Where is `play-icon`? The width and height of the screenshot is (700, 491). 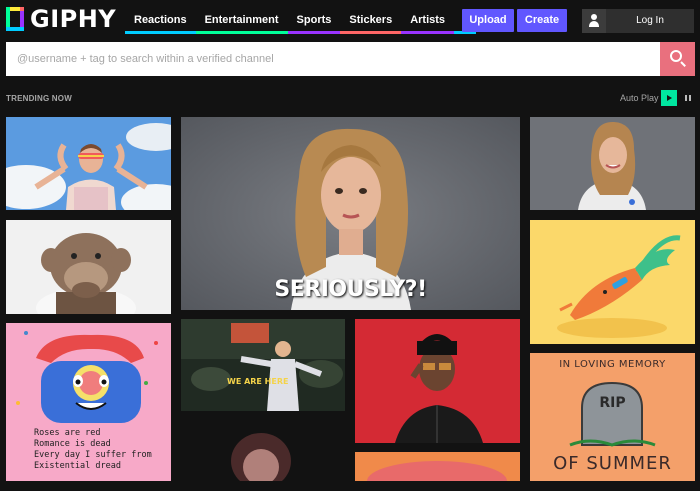
play-icon is located at coordinates (669, 98).